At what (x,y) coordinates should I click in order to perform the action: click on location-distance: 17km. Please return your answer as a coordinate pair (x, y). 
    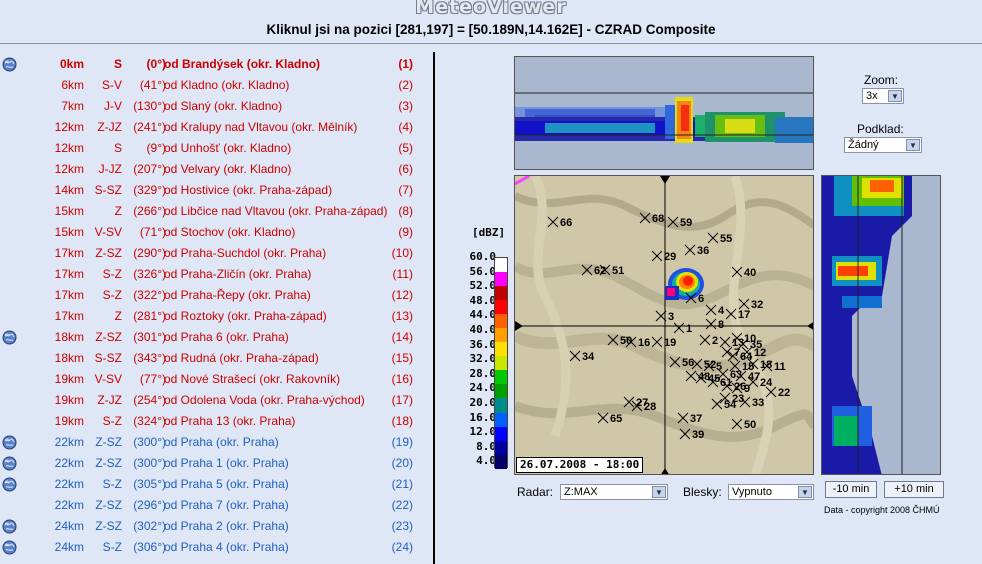
    Looking at the image, I should click on (69, 316).